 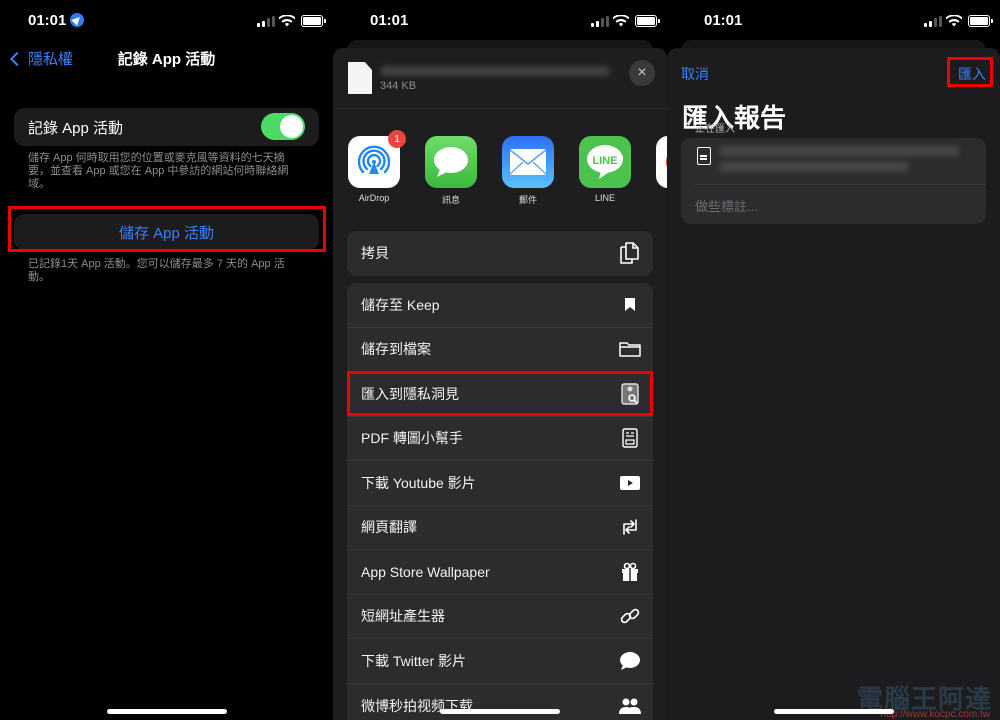 I want to click on action-weibo-download: 微博秒拍视频下载, so click(x=500, y=702).